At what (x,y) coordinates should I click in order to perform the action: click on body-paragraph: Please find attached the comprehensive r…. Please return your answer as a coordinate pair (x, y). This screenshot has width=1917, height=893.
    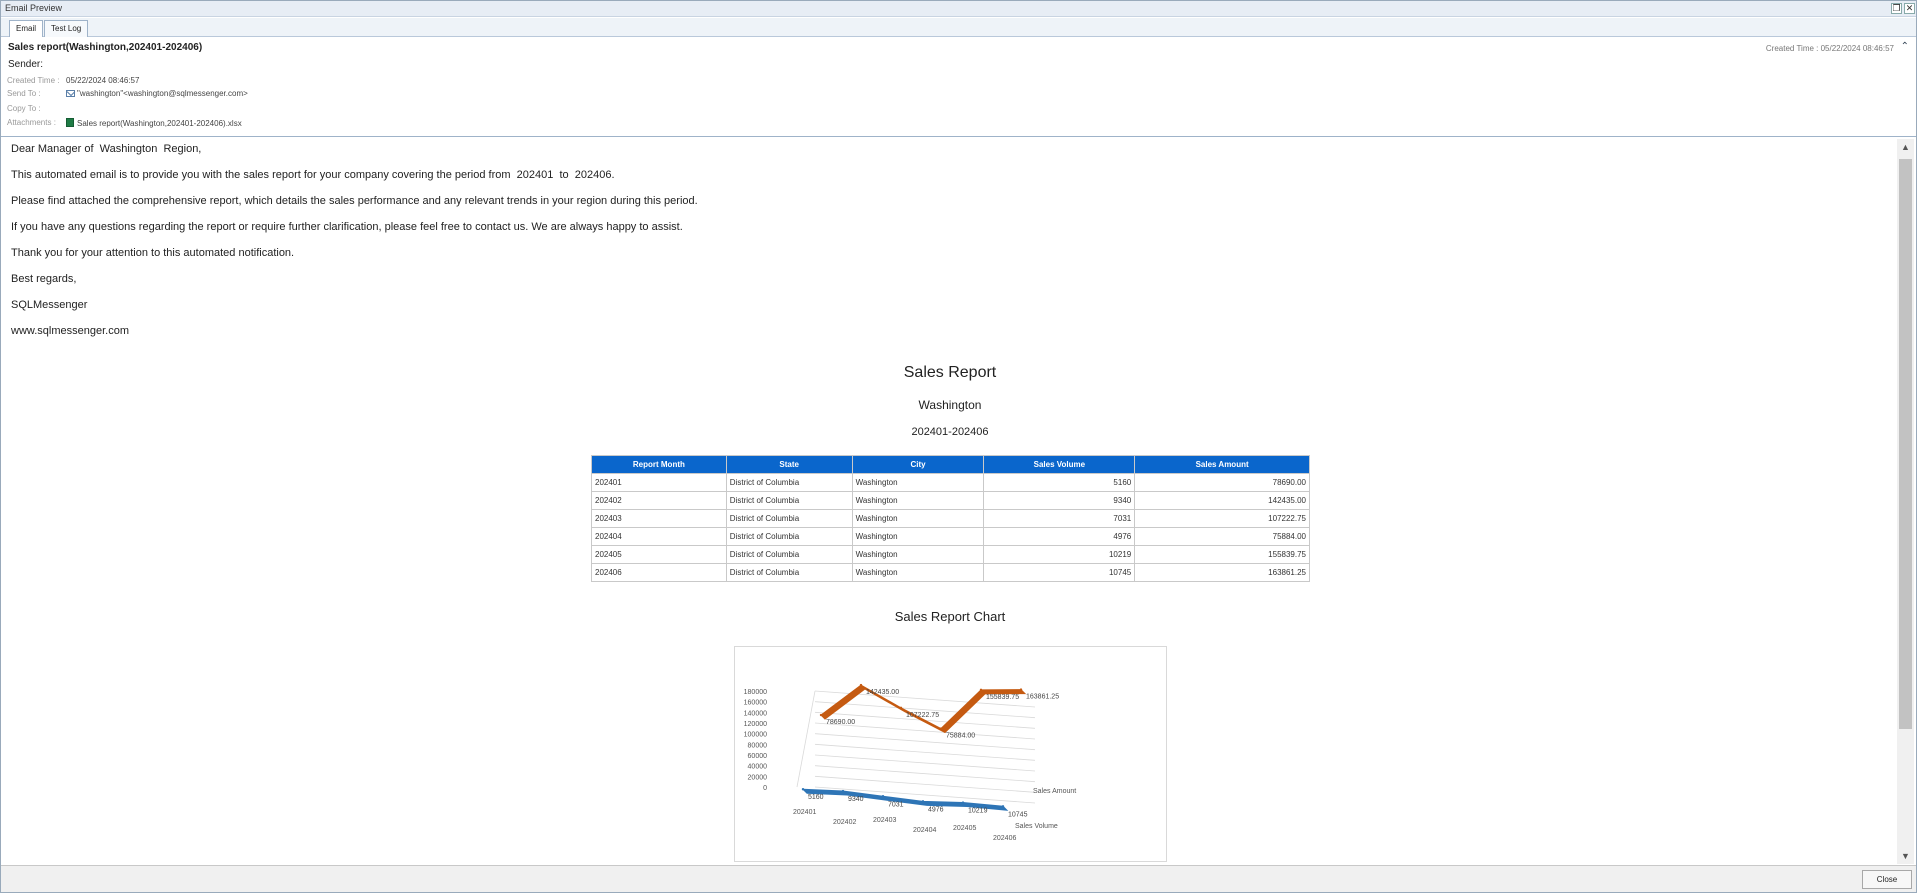
    Looking at the image, I should click on (354, 201).